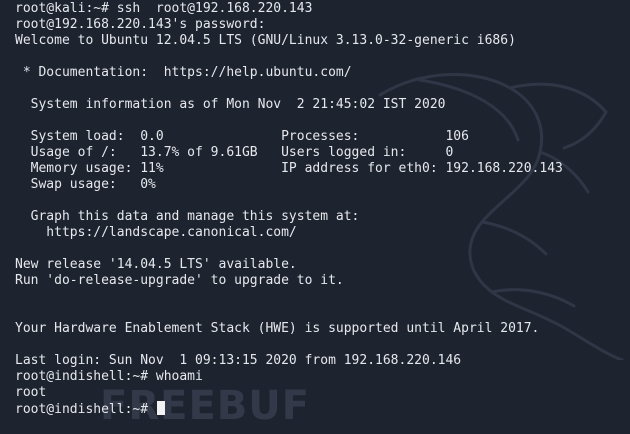 The width and height of the screenshot is (630, 434). Describe the element at coordinates (156, 264) in the screenshot. I see `terminal-line: New release '14.04.5 LTS' available.` at that location.